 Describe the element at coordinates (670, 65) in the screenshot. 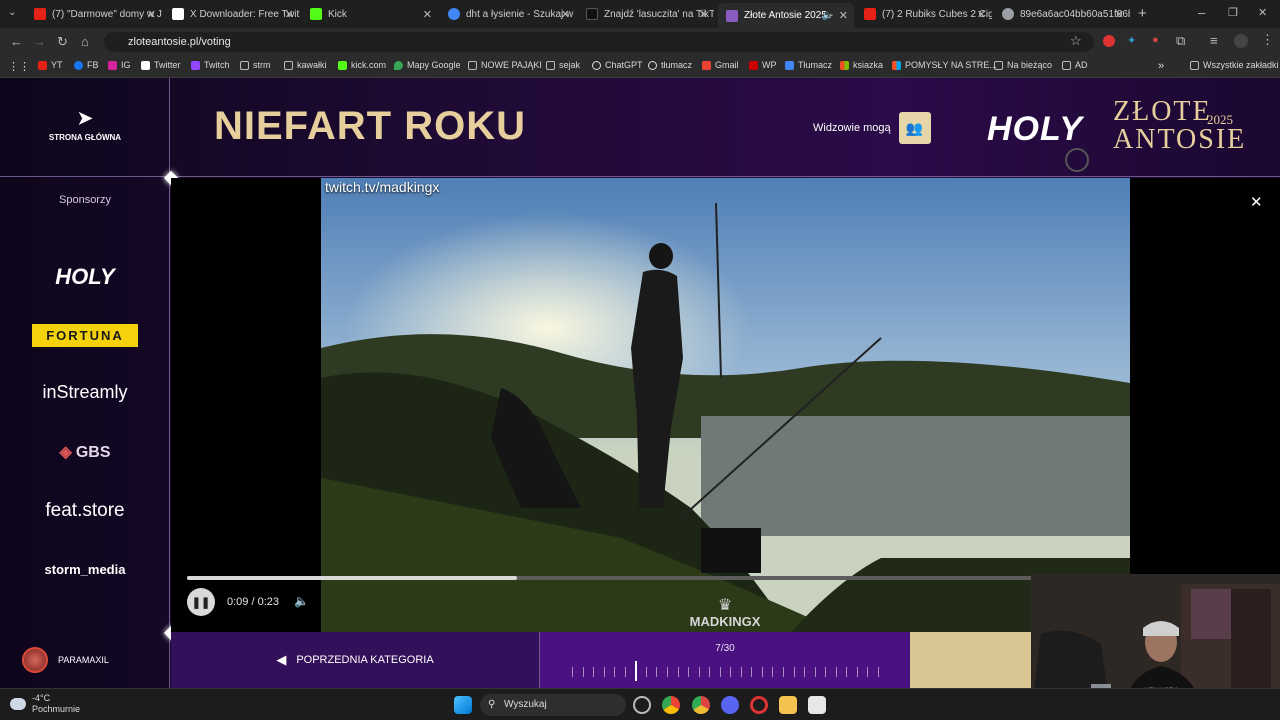

I see `bookmark-item: tłumacz` at that location.